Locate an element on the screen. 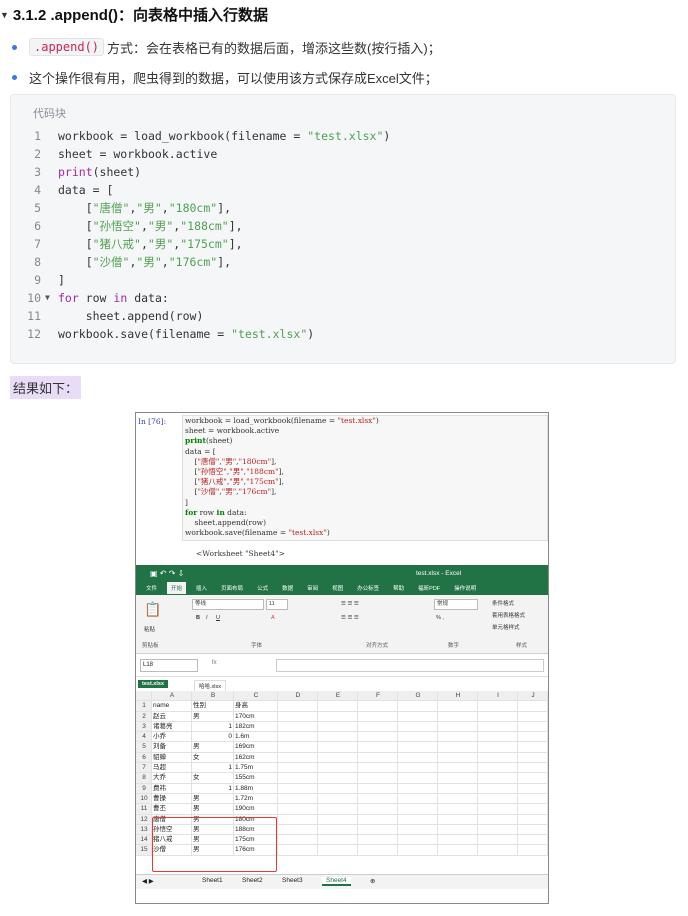  table-format-button: 套用表格格式 is located at coordinates (508, 615).